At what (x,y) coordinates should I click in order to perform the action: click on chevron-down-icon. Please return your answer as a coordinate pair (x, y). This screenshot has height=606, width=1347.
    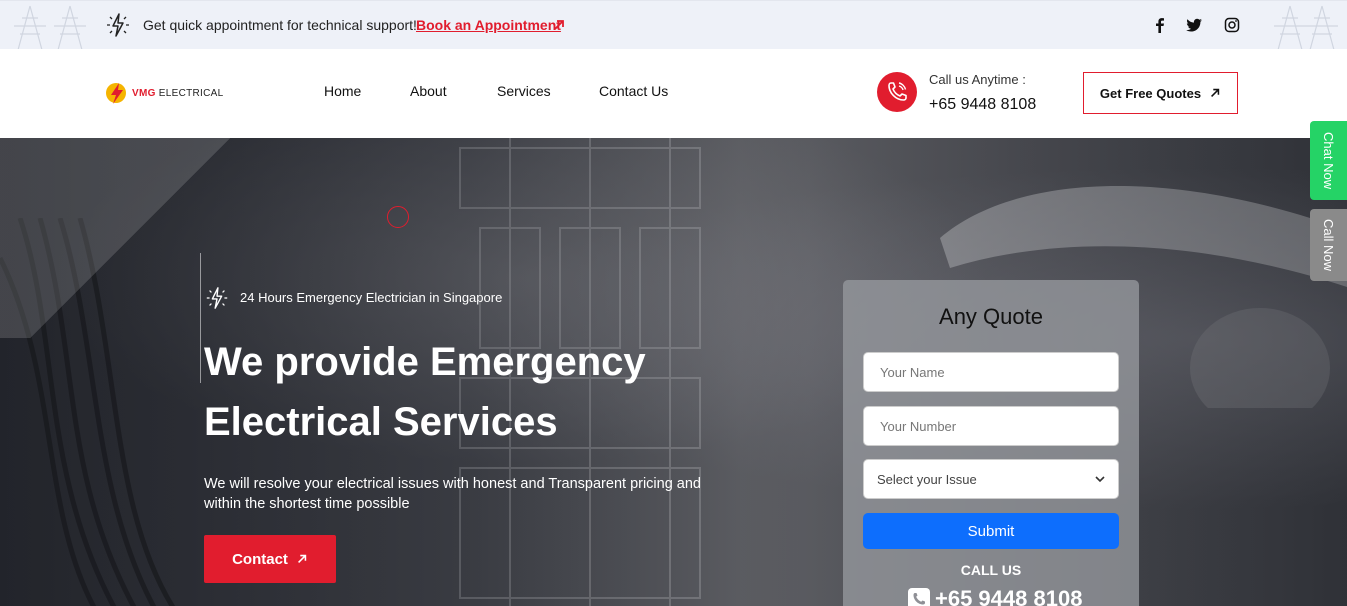
    Looking at the image, I should click on (1100, 479).